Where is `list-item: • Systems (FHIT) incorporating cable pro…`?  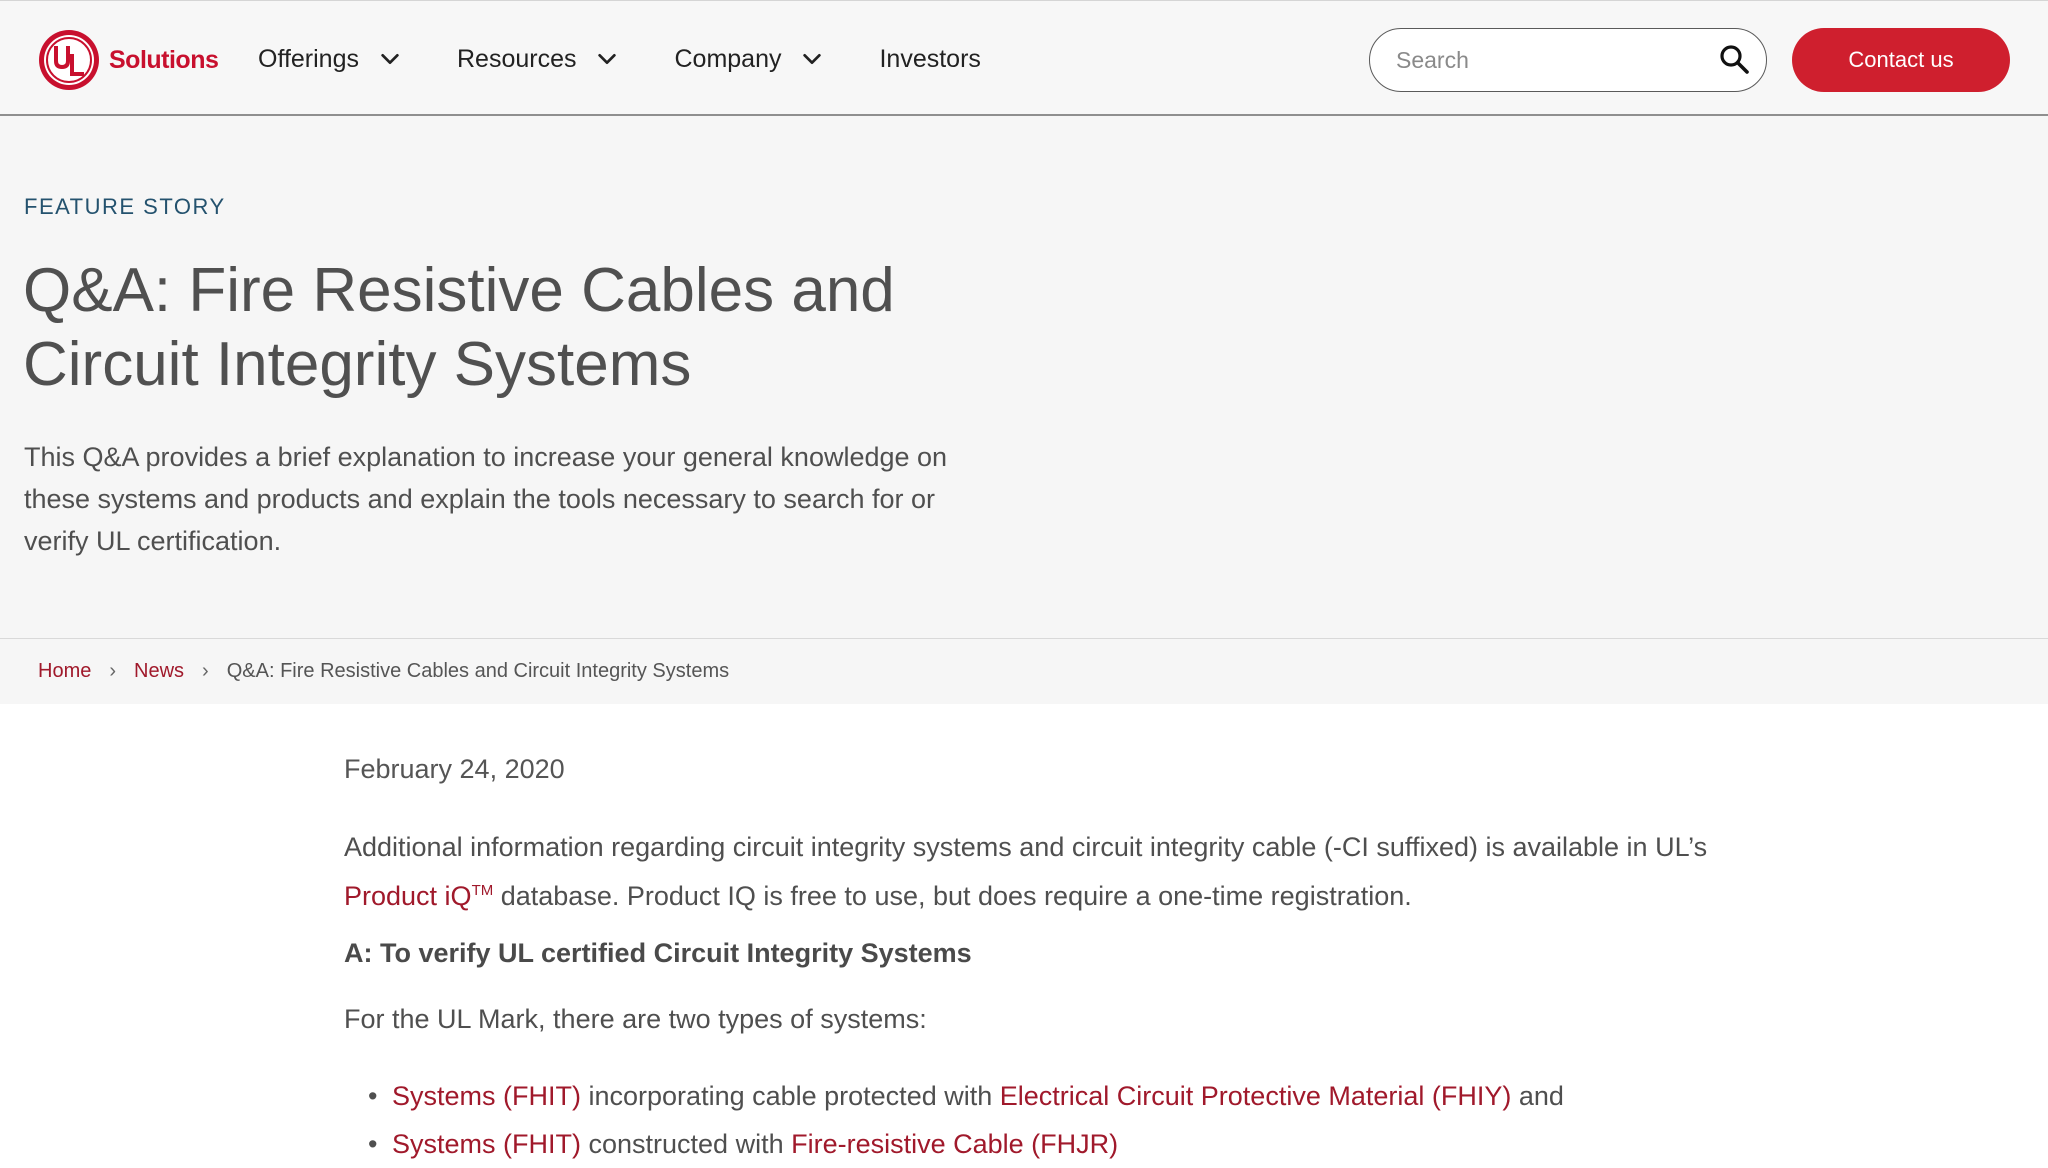
list-item: • Systems (FHIT) incorporating cable pro… is located at coordinates (966, 1096).